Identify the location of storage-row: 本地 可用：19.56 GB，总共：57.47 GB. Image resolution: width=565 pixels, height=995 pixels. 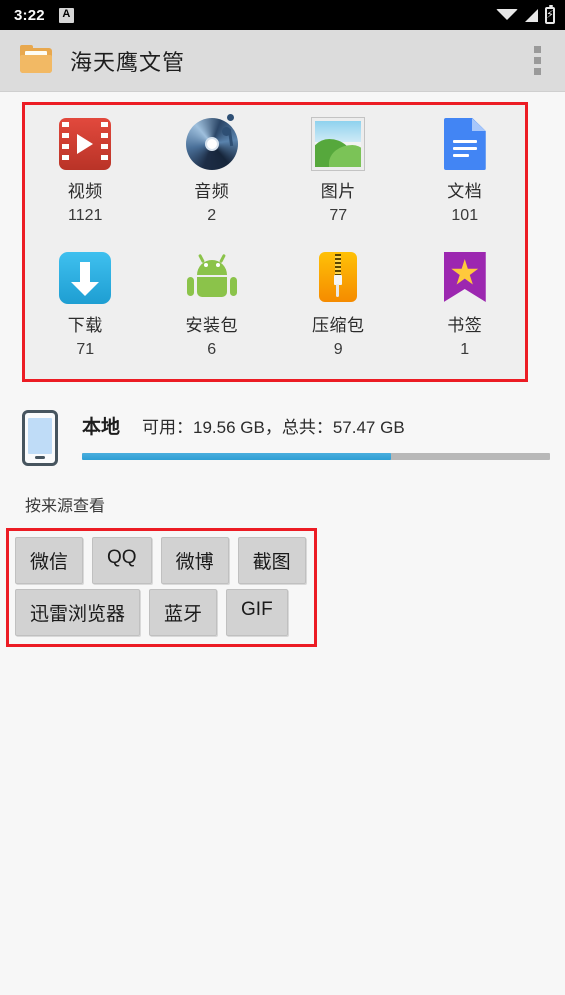
(282, 429).